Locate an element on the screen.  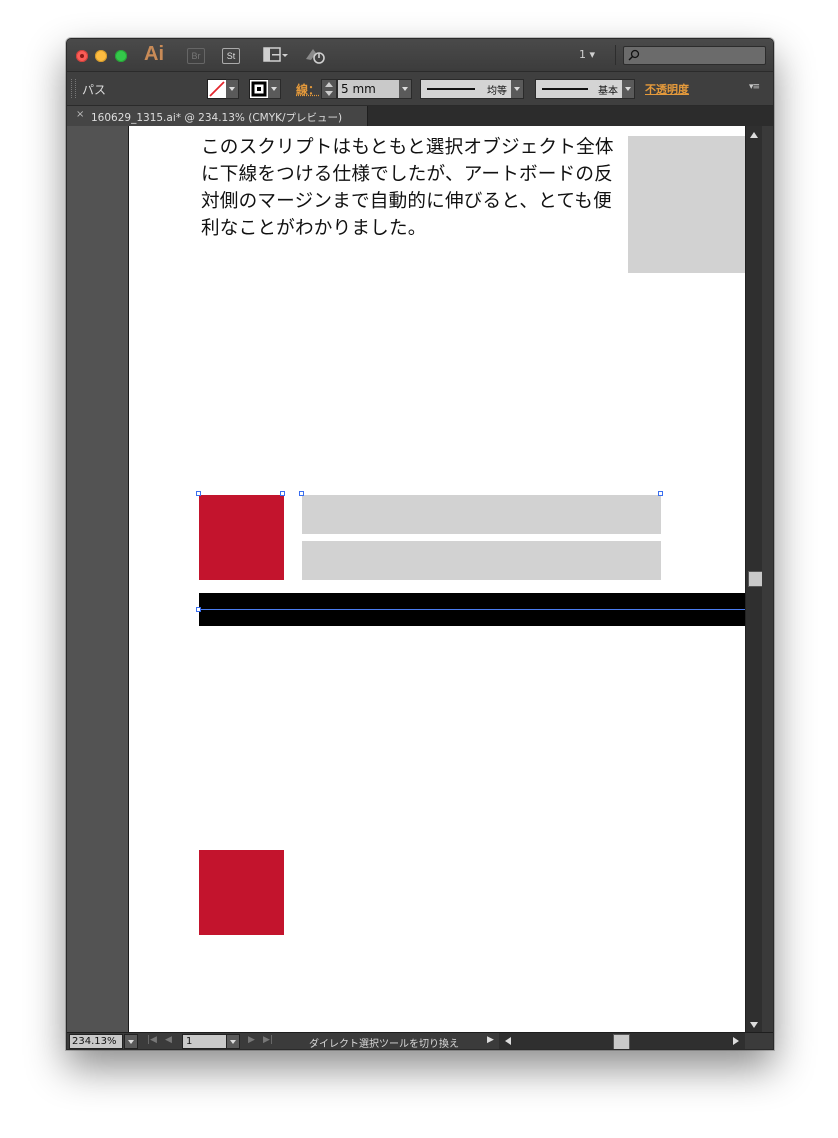
divider is located at coordinates (615, 55).